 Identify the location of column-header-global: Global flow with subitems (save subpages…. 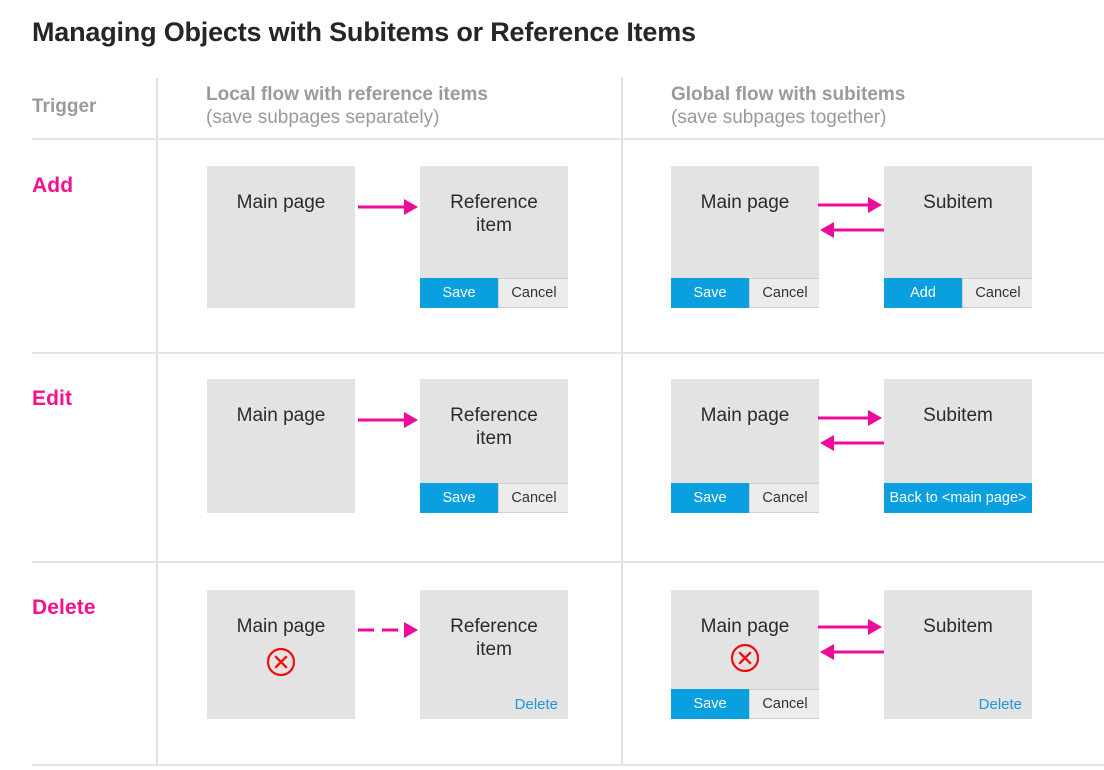
(788, 106).